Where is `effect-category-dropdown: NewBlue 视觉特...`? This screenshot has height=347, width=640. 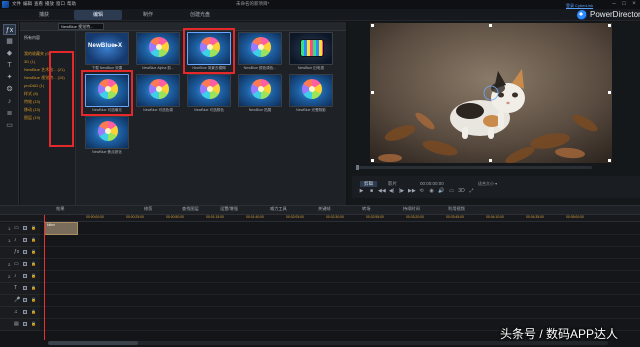
effect-category-dropdown: NewBlue 视觉特... is located at coordinates (81, 26).